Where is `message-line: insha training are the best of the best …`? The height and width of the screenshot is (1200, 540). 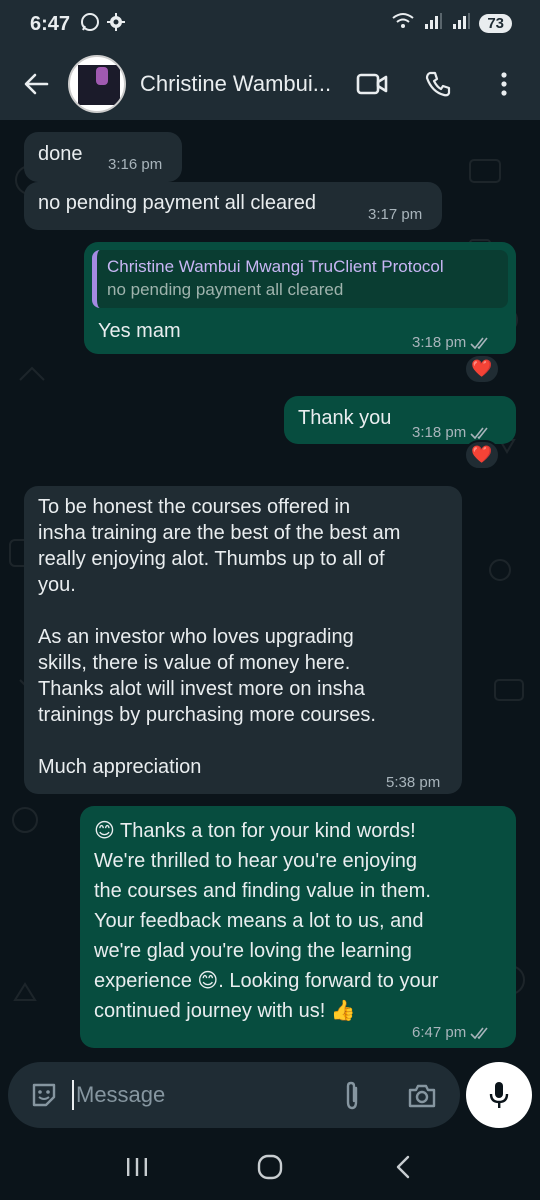 message-line: insha training are the best of the best … is located at coordinates (219, 533).